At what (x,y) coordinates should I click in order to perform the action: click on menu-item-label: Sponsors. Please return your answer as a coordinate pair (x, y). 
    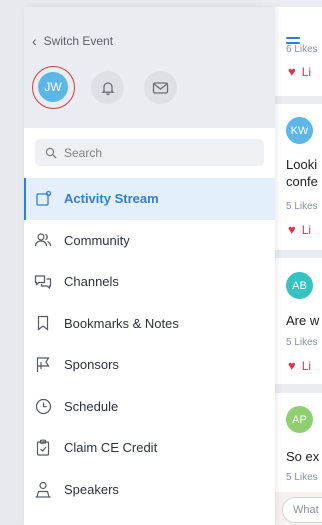
    Looking at the image, I should click on (91, 365).